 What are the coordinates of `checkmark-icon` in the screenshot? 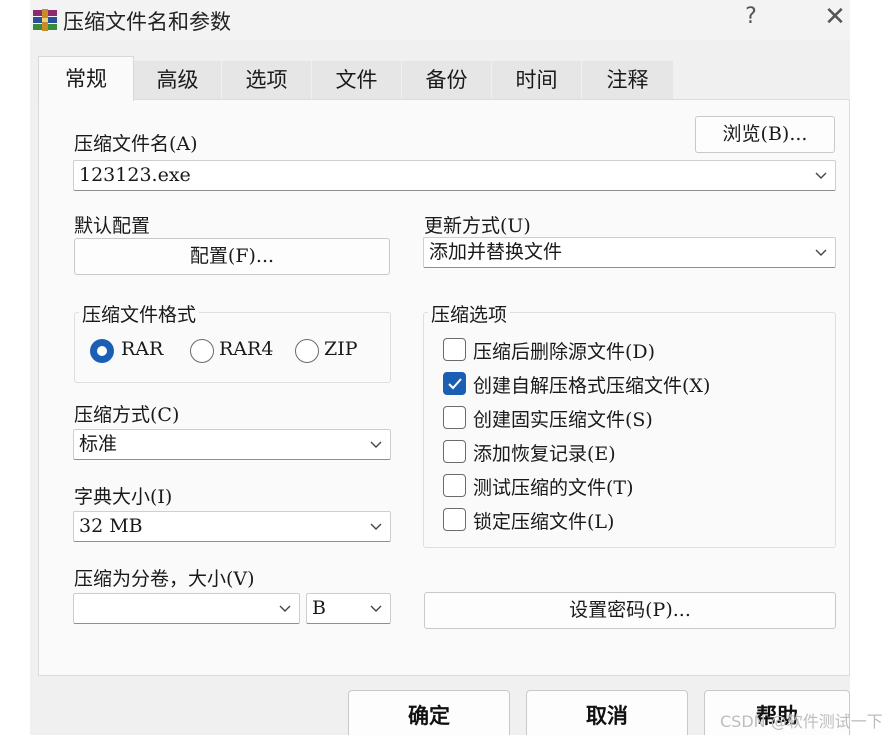 It's located at (455, 384).